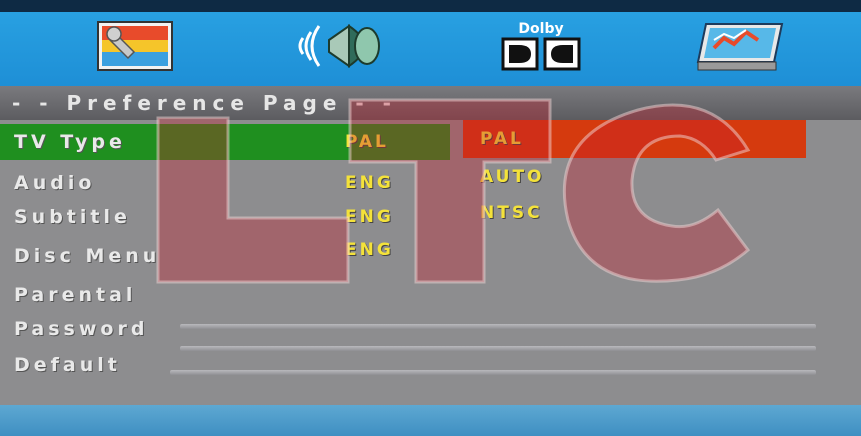  I want to click on option-ntsc: NTSC, so click(634, 213).